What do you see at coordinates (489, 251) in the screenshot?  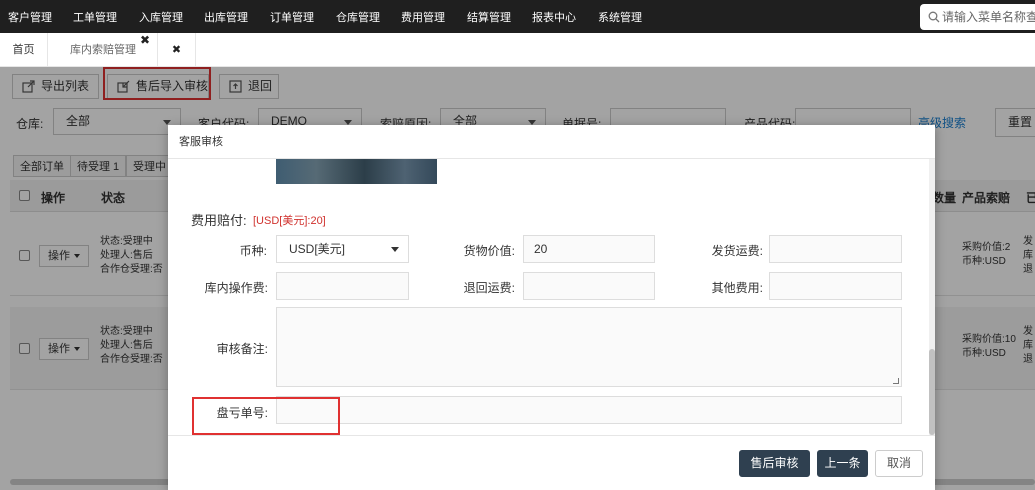 I see `goods-value-label: 货物价值:` at bounding box center [489, 251].